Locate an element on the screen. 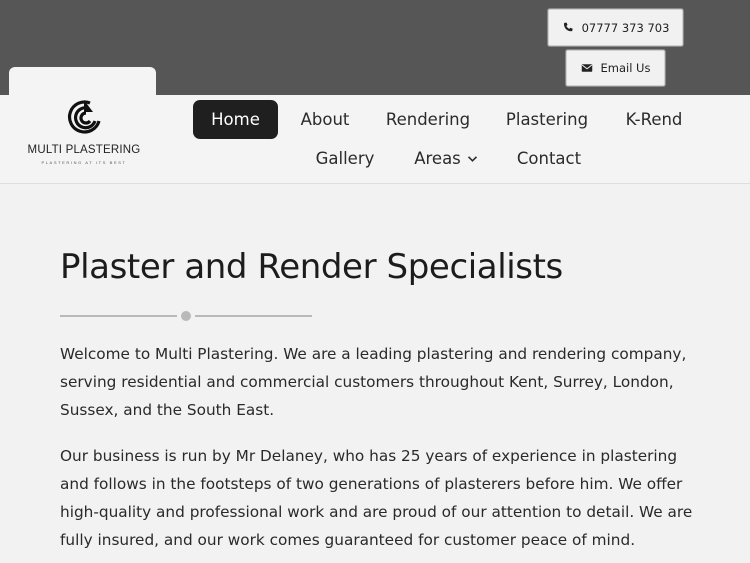 This screenshot has height=563, width=750. nav-rendering: Rendering is located at coordinates (428, 119).